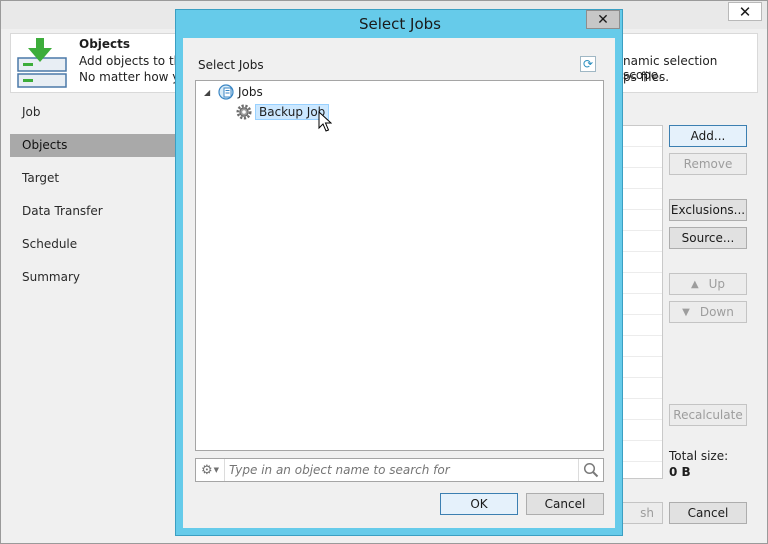  I want to click on mouse-pointer-icon, so click(325, 121).